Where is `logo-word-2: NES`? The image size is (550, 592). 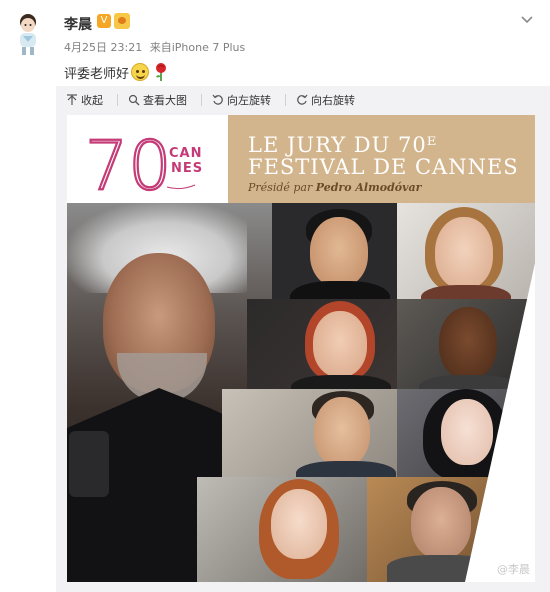
logo-word-2: NES is located at coordinates (187, 168).